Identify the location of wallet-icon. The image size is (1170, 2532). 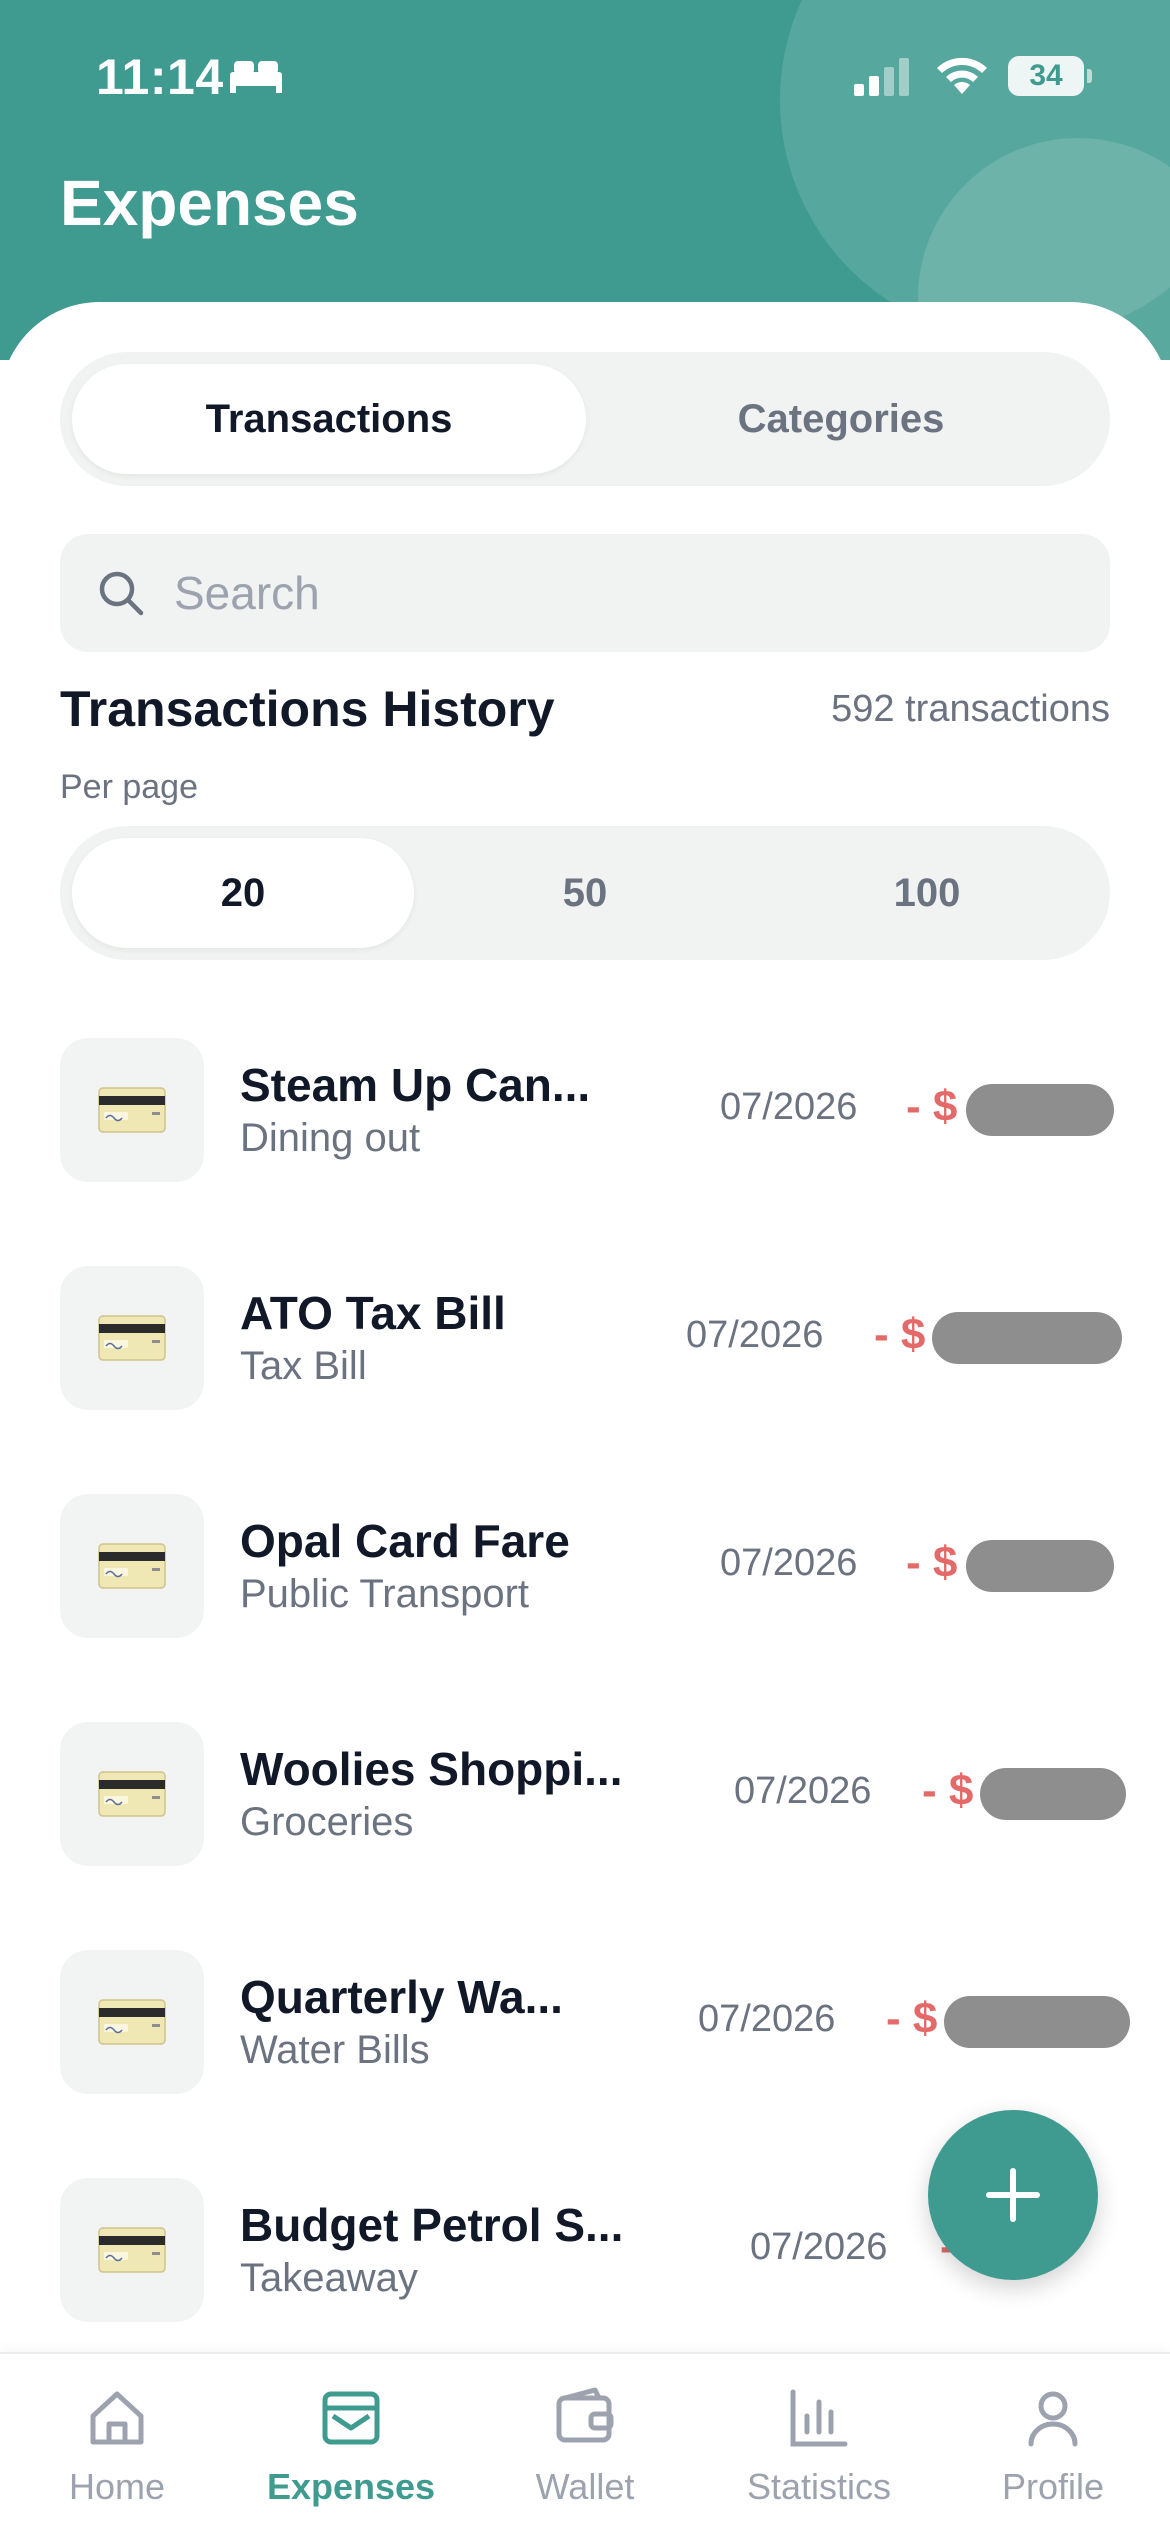
(585, 2415).